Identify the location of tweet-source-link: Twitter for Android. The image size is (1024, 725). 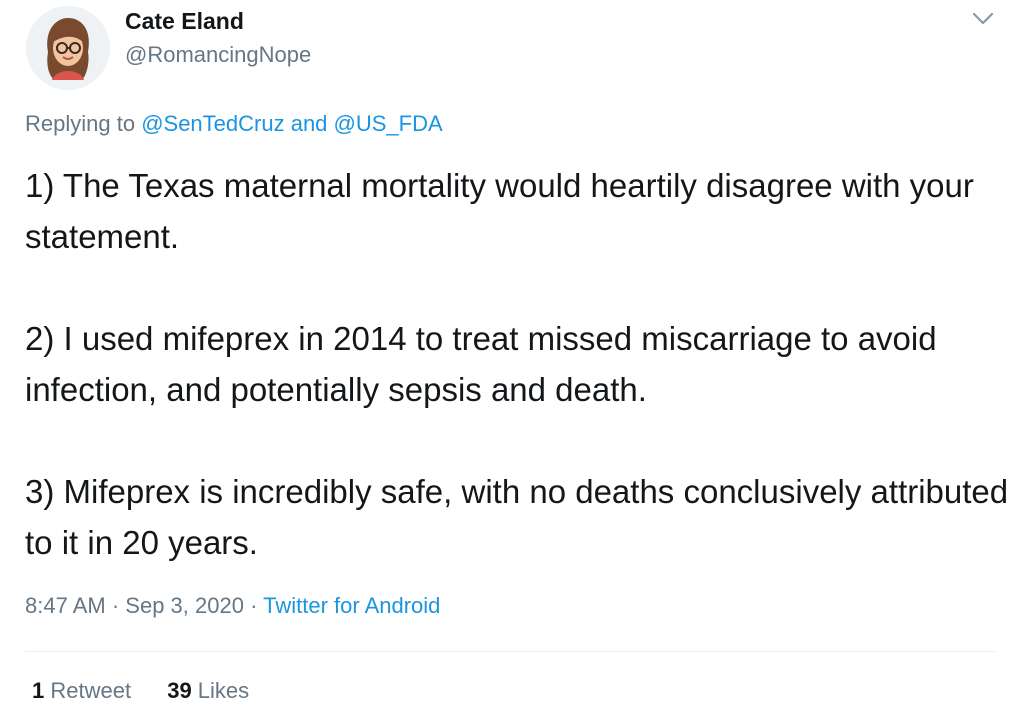
(351, 605).